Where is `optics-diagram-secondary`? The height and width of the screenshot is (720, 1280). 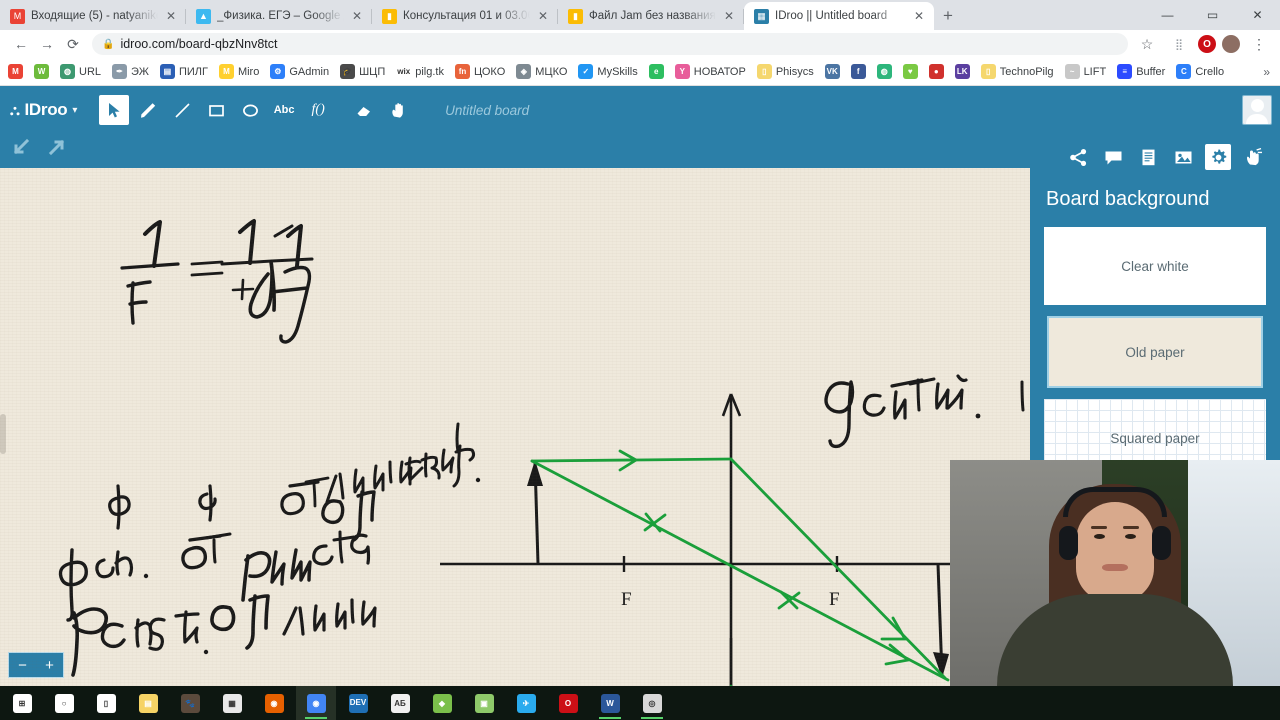 optics-diagram-secondary is located at coordinates (731, 662).